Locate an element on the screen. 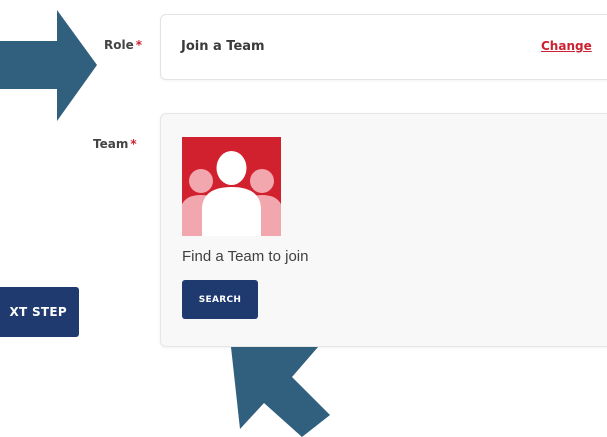 Image resolution: width=607 pixels, height=437 pixels. arrow-up-icon is located at coordinates (280, 392).